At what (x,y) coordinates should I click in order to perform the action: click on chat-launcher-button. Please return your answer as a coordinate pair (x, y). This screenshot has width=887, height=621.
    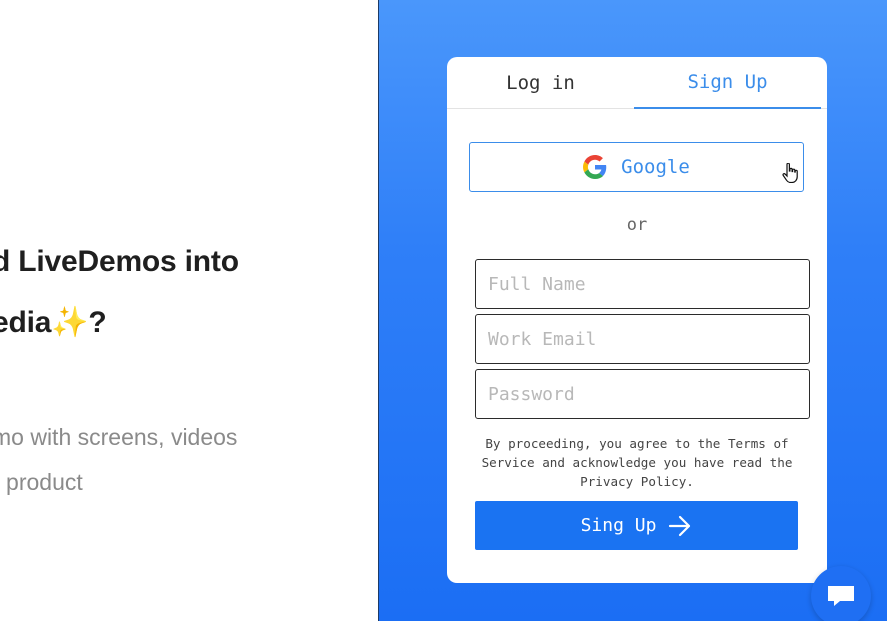
    Looking at the image, I should click on (841, 593).